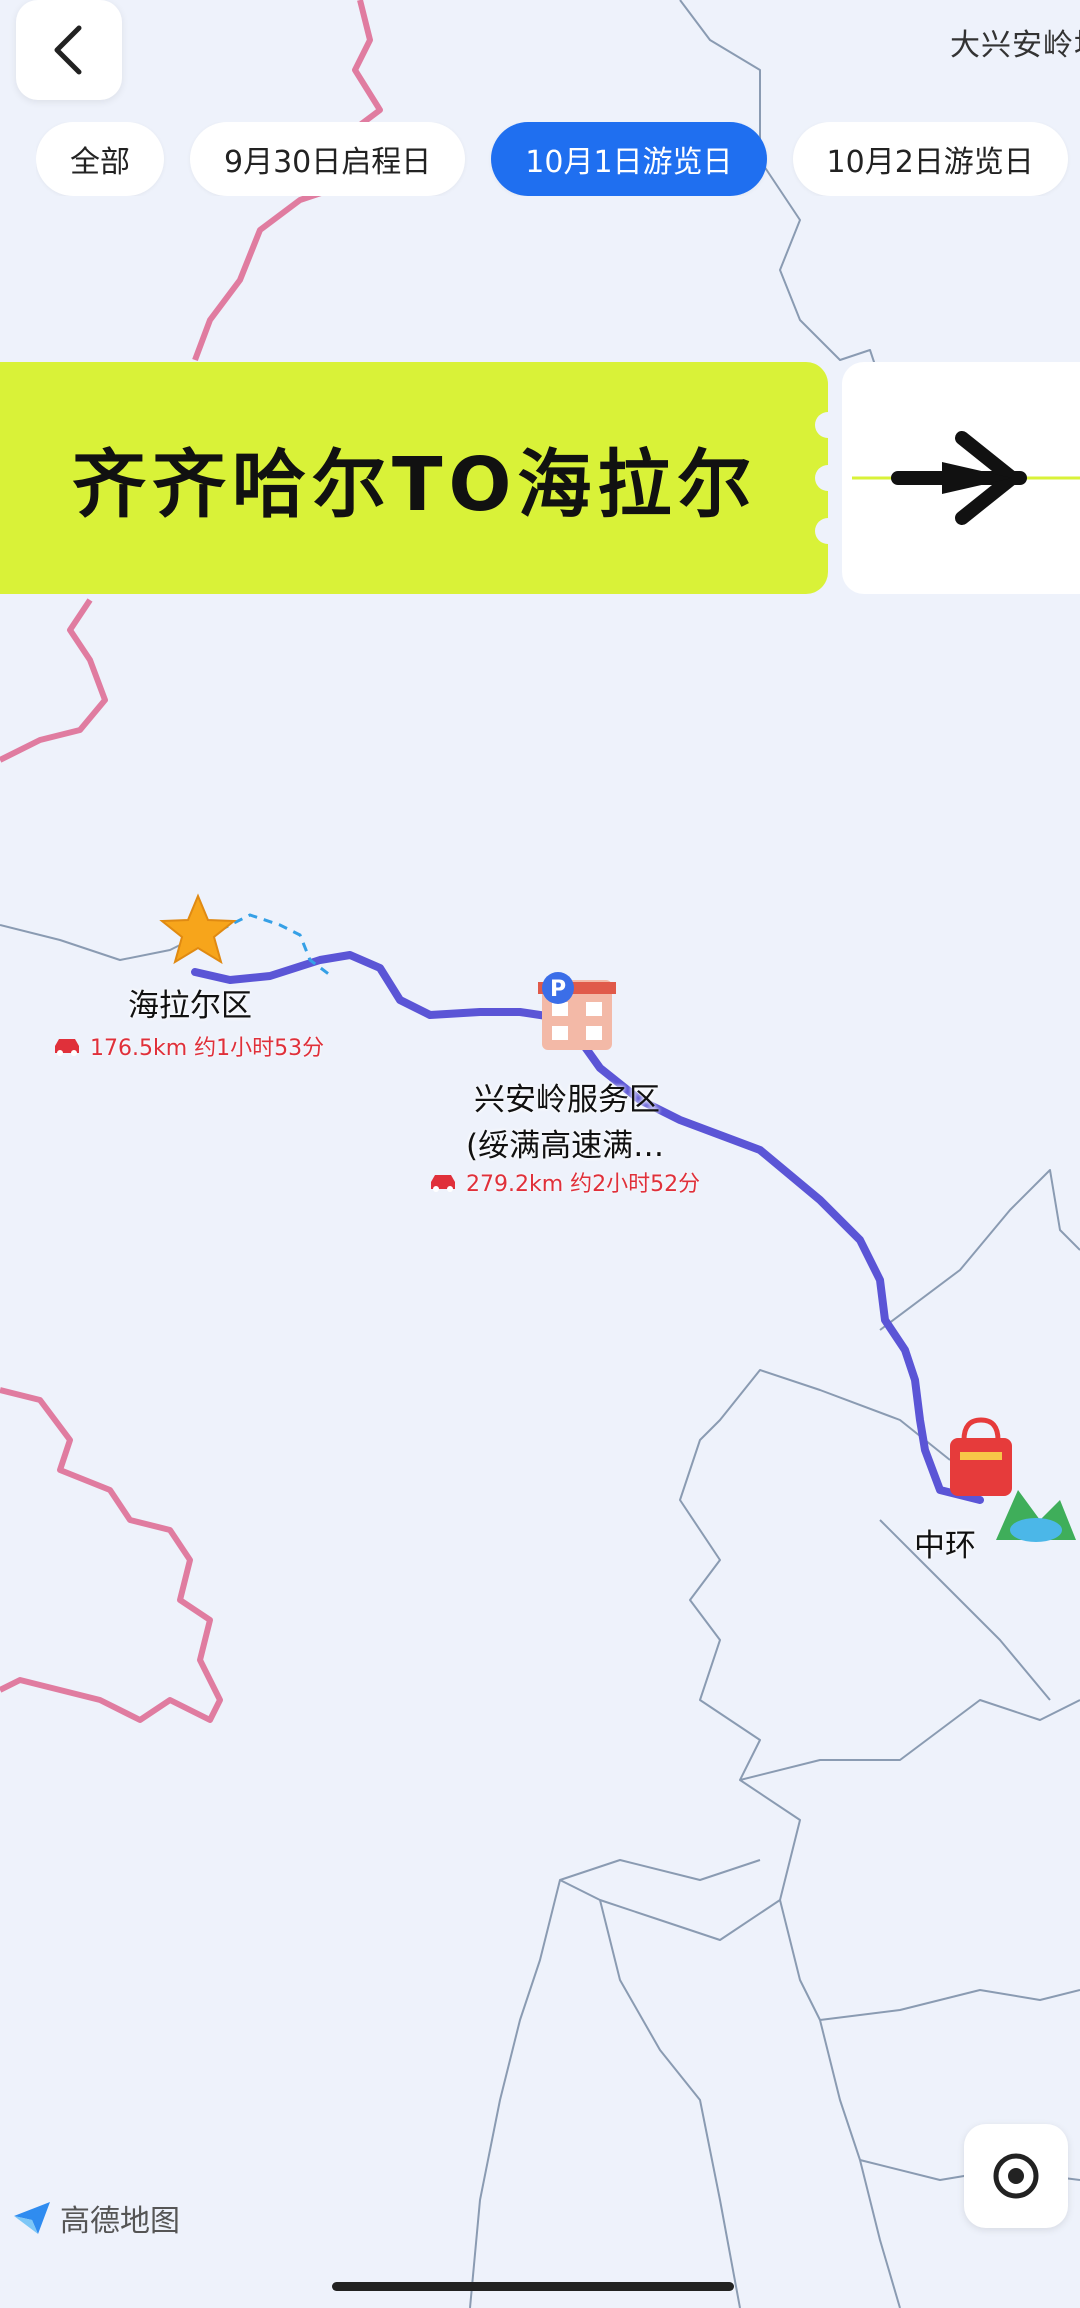 This screenshot has width=1080, height=2308. What do you see at coordinates (577, 1011) in the screenshot?
I see `service-area-icon: P` at bounding box center [577, 1011].